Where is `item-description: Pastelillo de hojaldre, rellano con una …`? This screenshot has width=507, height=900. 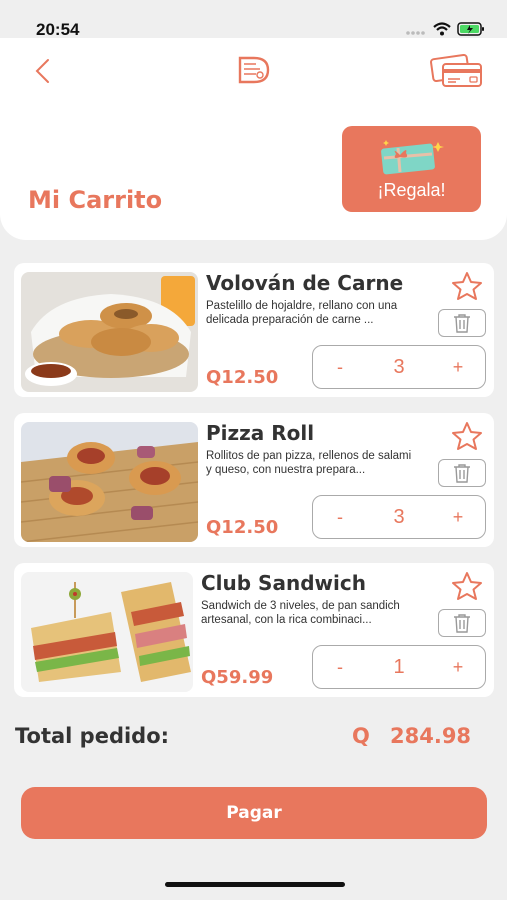
item-description: Pastelillo de hojaldre, rellano con una … is located at coordinates (302, 313).